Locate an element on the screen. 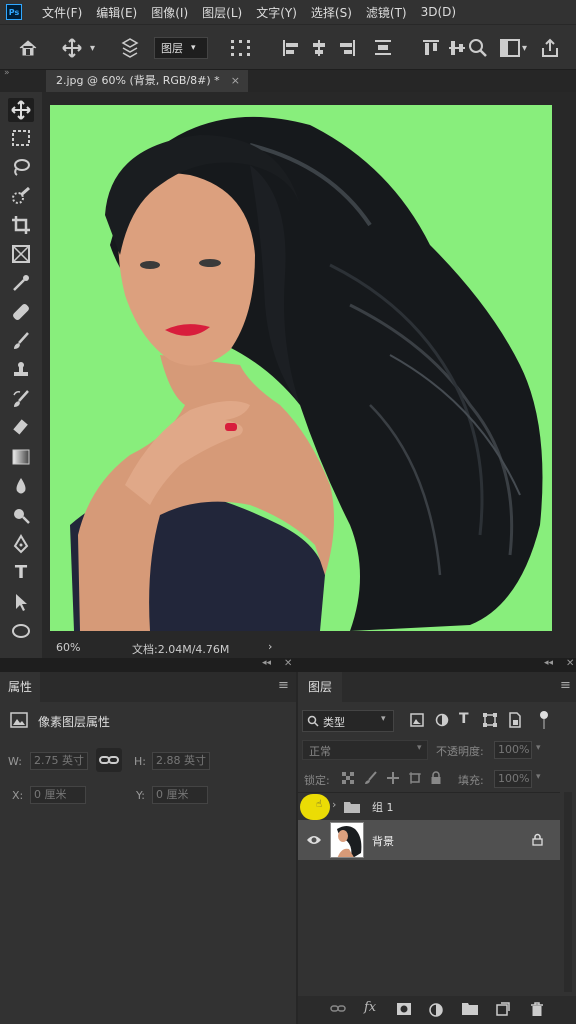 The image size is (576, 1024). eye-icon is located at coordinates (314, 840).